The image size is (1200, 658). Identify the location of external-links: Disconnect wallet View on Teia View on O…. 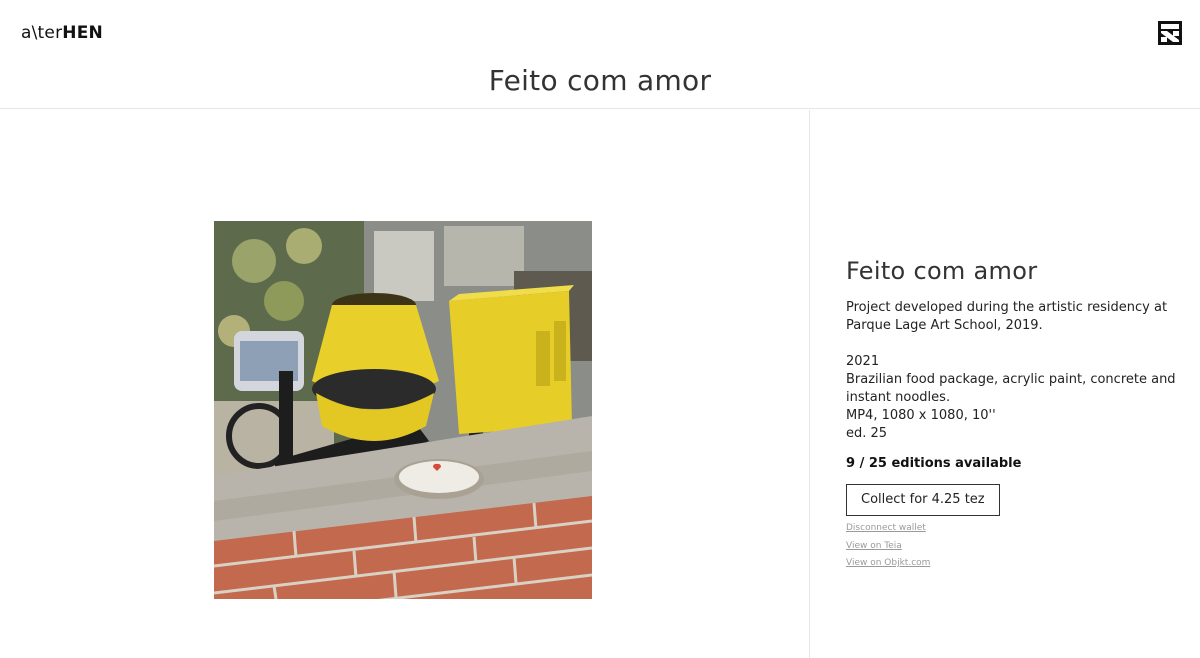
(1011, 546).